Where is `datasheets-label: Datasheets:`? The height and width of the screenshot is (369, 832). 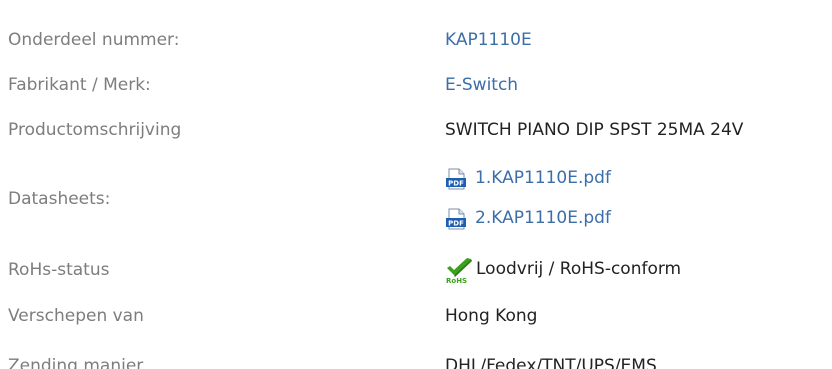 datasheets-label: Datasheets: is located at coordinates (59, 199).